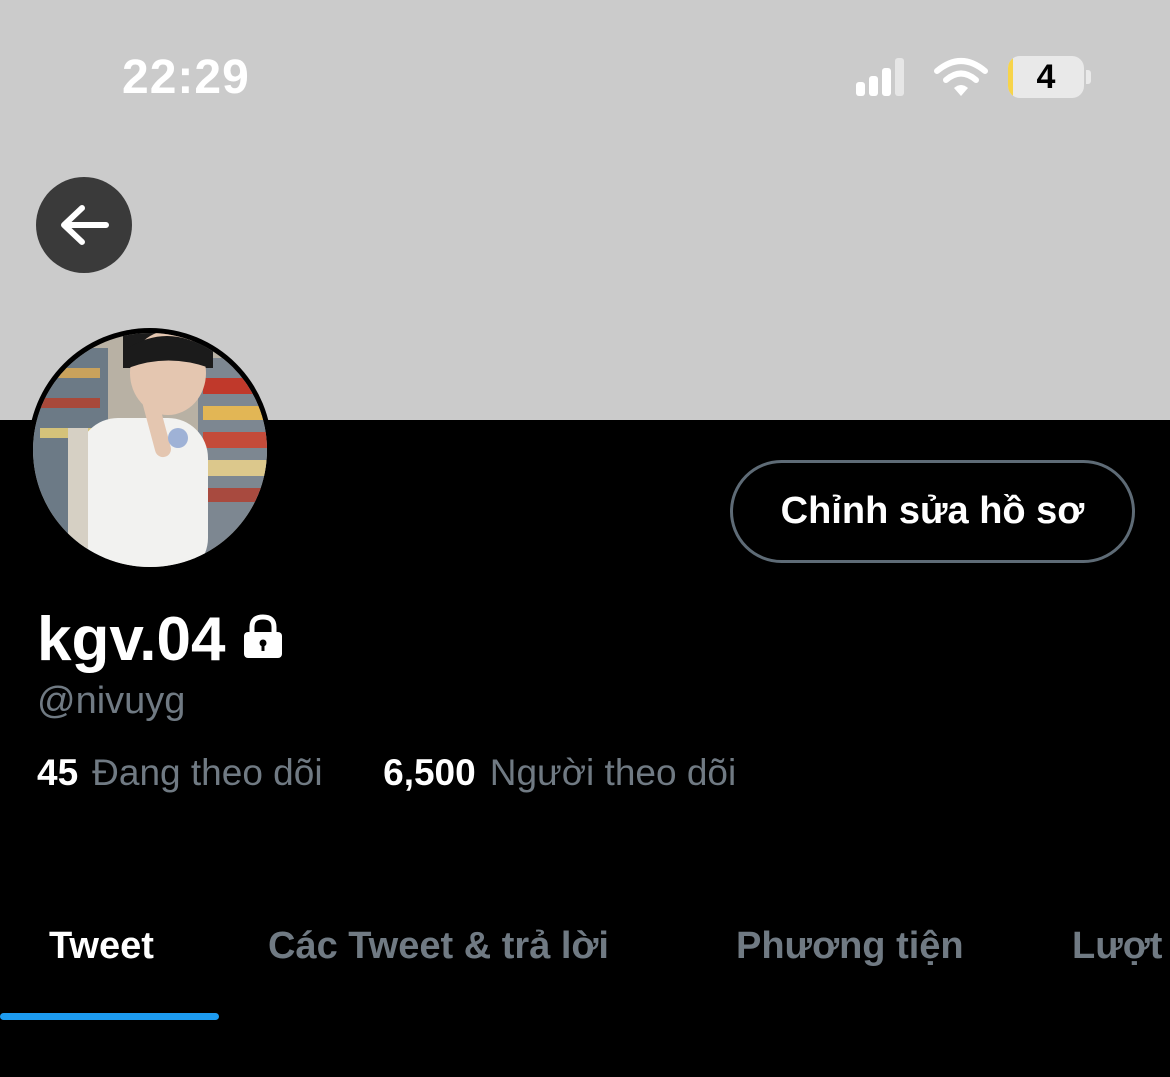 This screenshot has height=1077, width=1170. What do you see at coordinates (186, 77) in the screenshot?
I see `status-time: 22:29` at bounding box center [186, 77].